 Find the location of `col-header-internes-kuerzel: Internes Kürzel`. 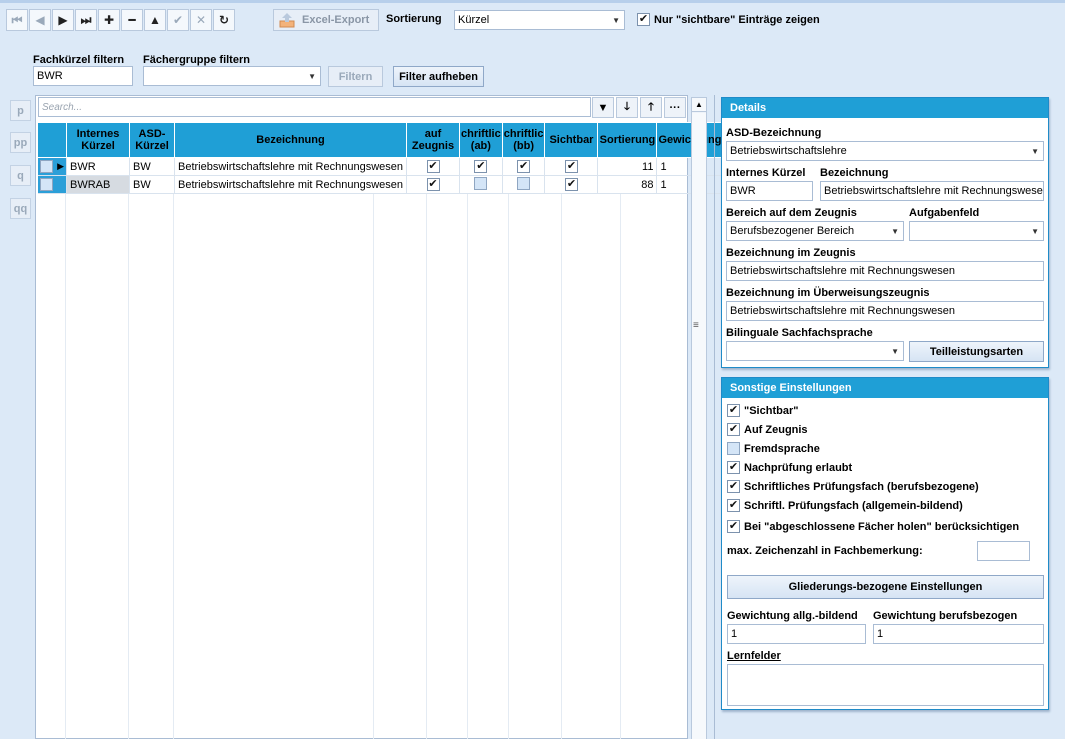

col-header-internes-kuerzel: Internes Kürzel is located at coordinates (98, 140).